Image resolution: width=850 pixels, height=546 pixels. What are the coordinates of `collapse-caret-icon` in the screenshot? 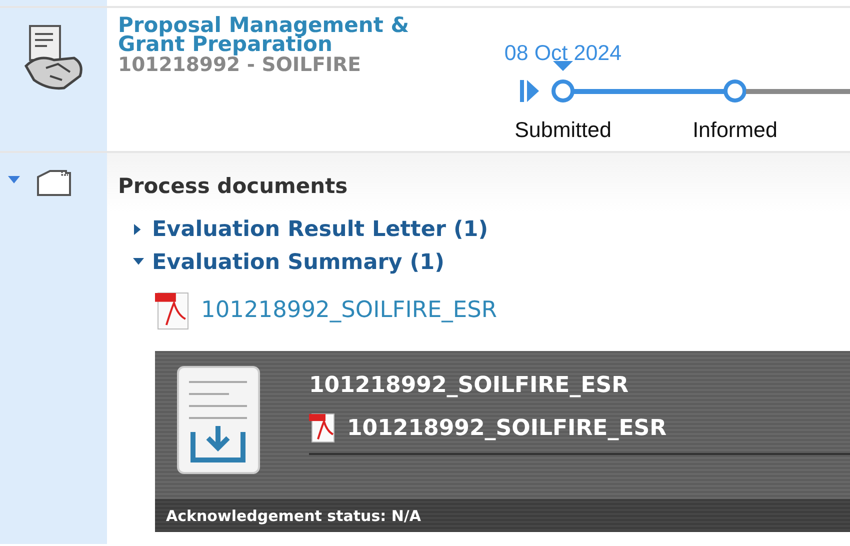 It's located at (138, 262).